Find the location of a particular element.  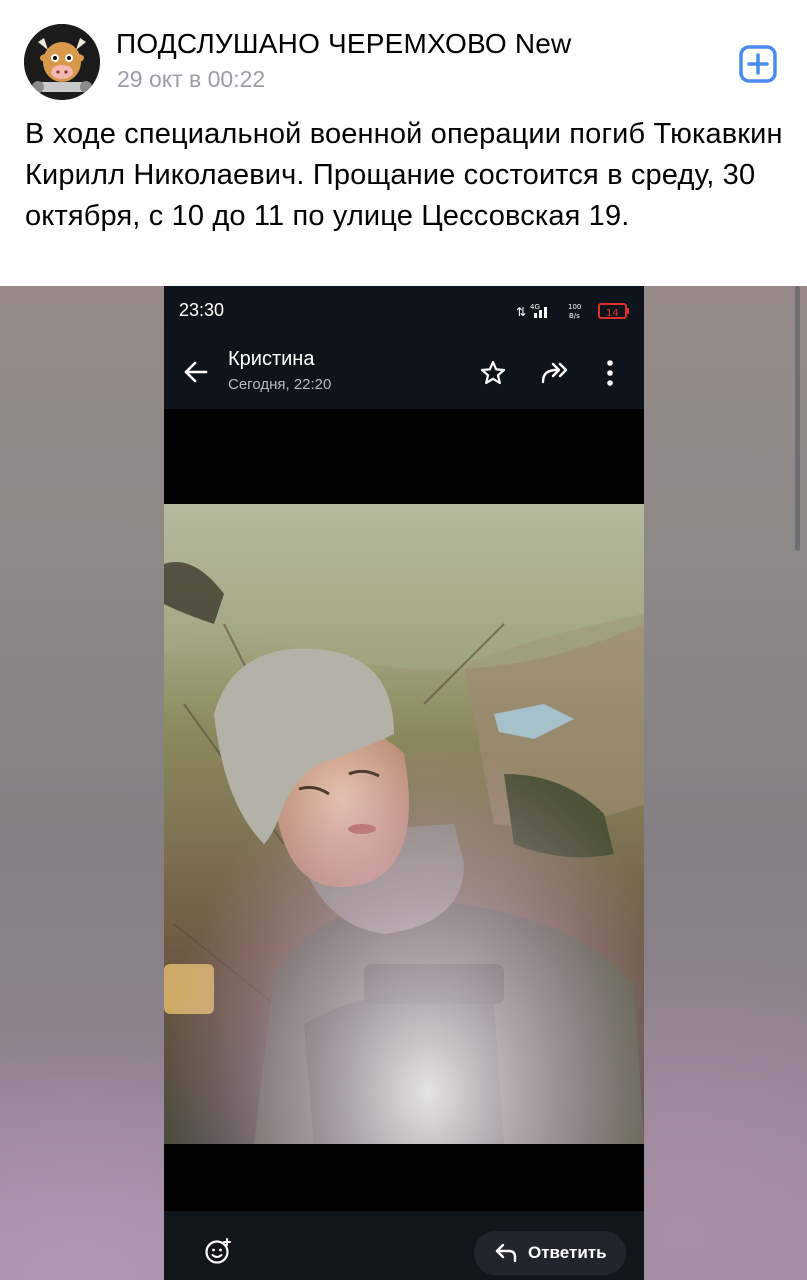

signal-icon: ⇅ 4G is located at coordinates (531, 311).